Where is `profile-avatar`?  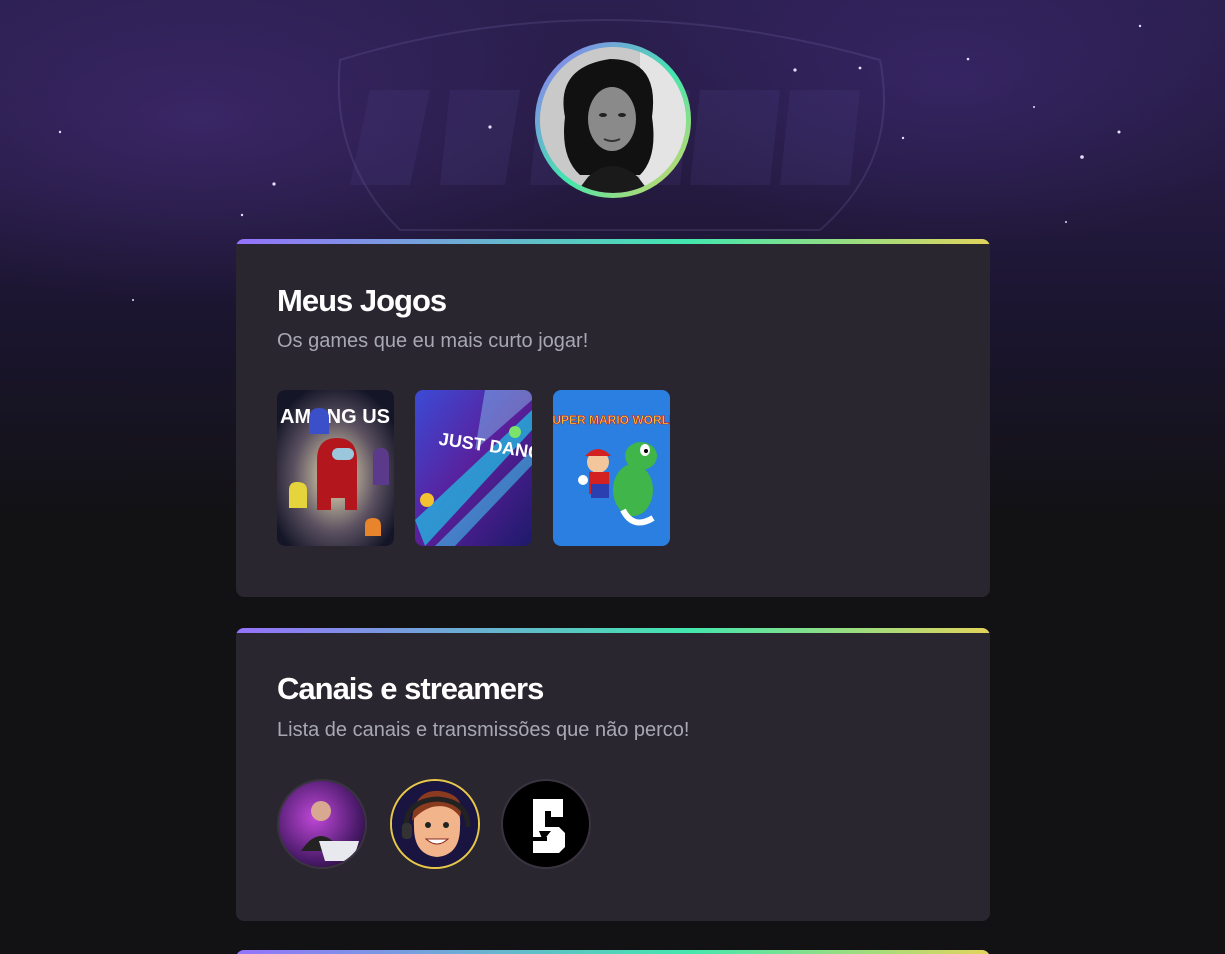 profile-avatar is located at coordinates (613, 120).